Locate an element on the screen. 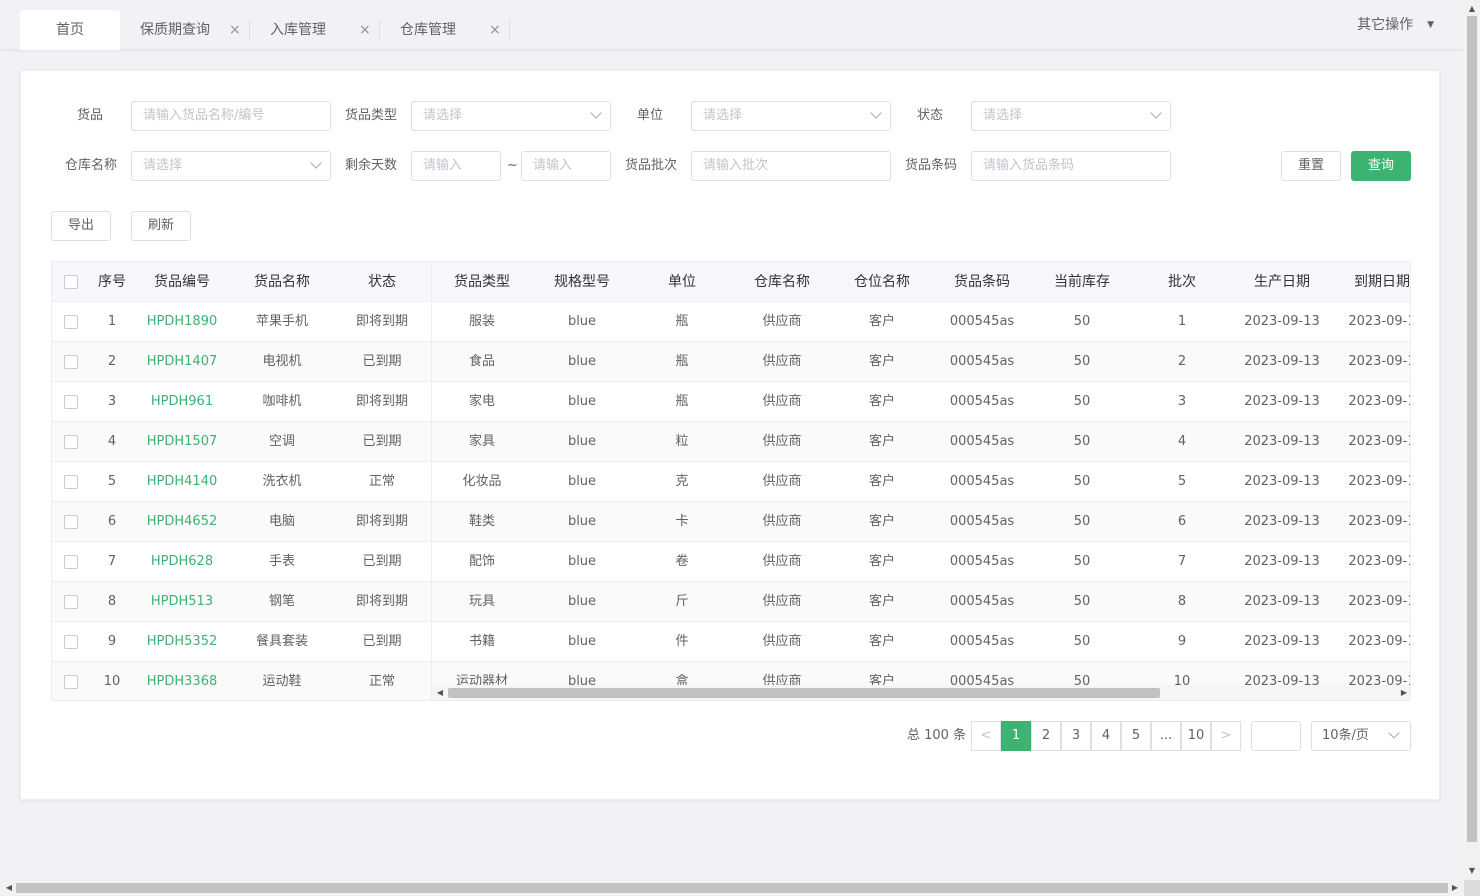  table-scroll-thumb is located at coordinates (804, 693).